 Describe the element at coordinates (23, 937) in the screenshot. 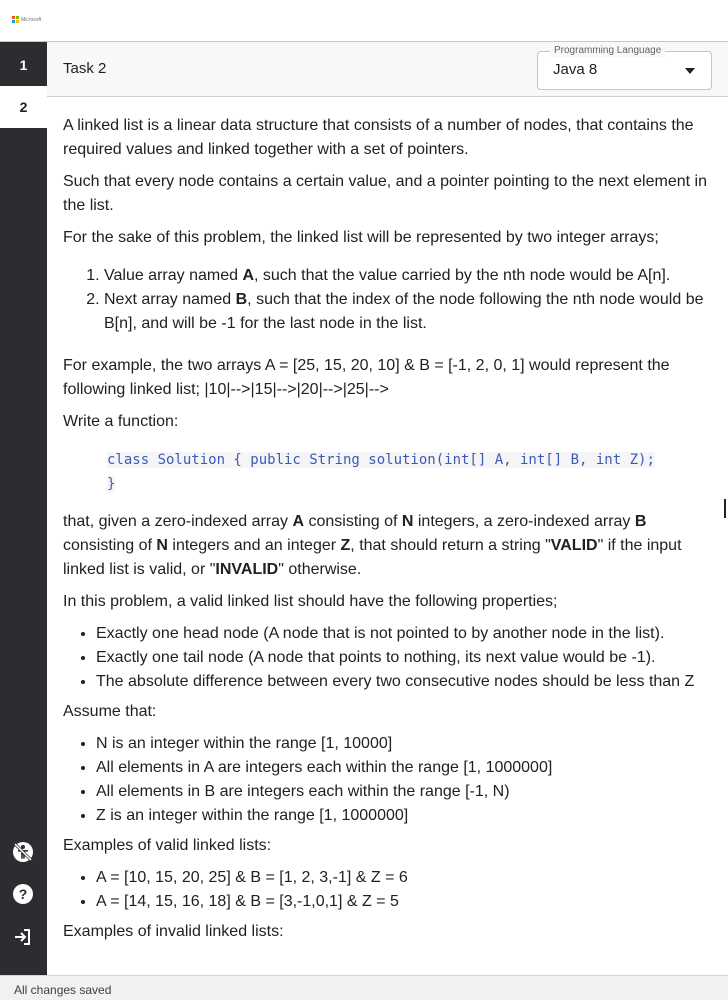

I see `exit-icon` at that location.